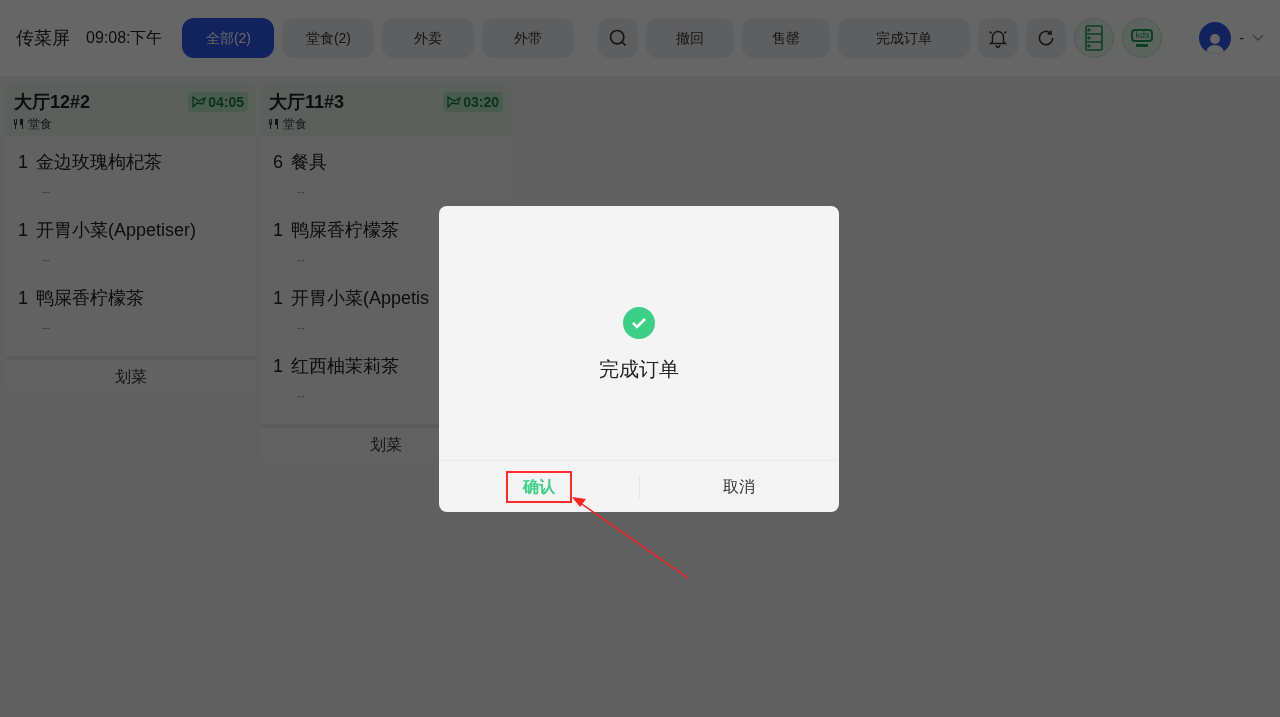 The image size is (1280, 717). What do you see at coordinates (218, 102) in the screenshot?
I see `timer-badge: 04:05` at bounding box center [218, 102].